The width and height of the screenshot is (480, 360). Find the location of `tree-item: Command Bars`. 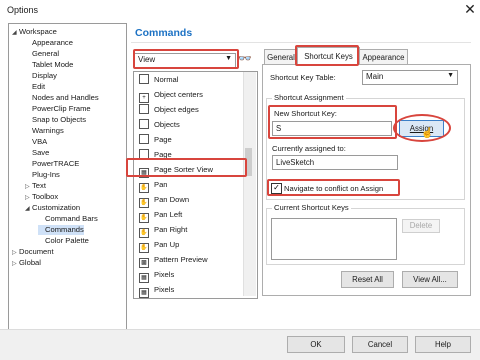

tree-item: Command Bars is located at coordinates (68, 219).